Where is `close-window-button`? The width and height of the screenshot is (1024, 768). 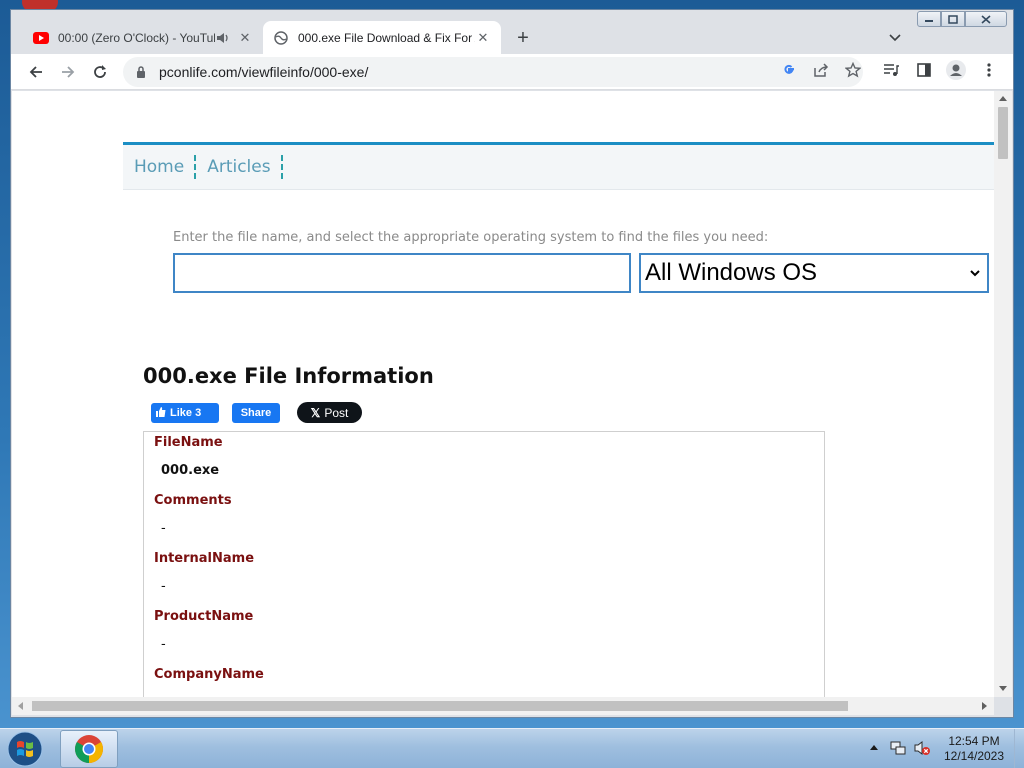
close-window-button is located at coordinates (986, 19).